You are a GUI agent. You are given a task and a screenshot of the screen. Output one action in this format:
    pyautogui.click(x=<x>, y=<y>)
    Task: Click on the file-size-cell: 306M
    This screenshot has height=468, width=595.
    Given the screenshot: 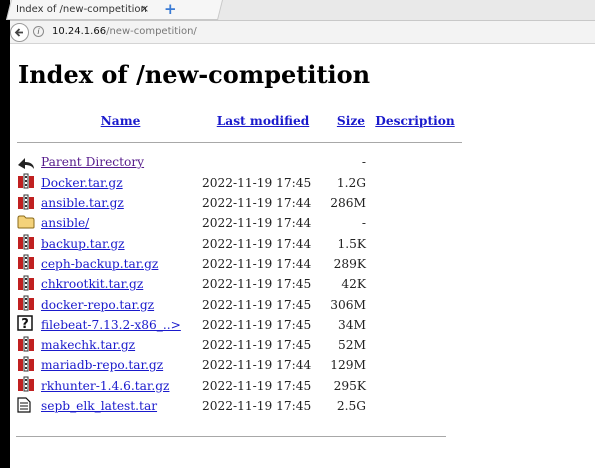 What is the action you would take?
    pyautogui.click(x=348, y=304)
    